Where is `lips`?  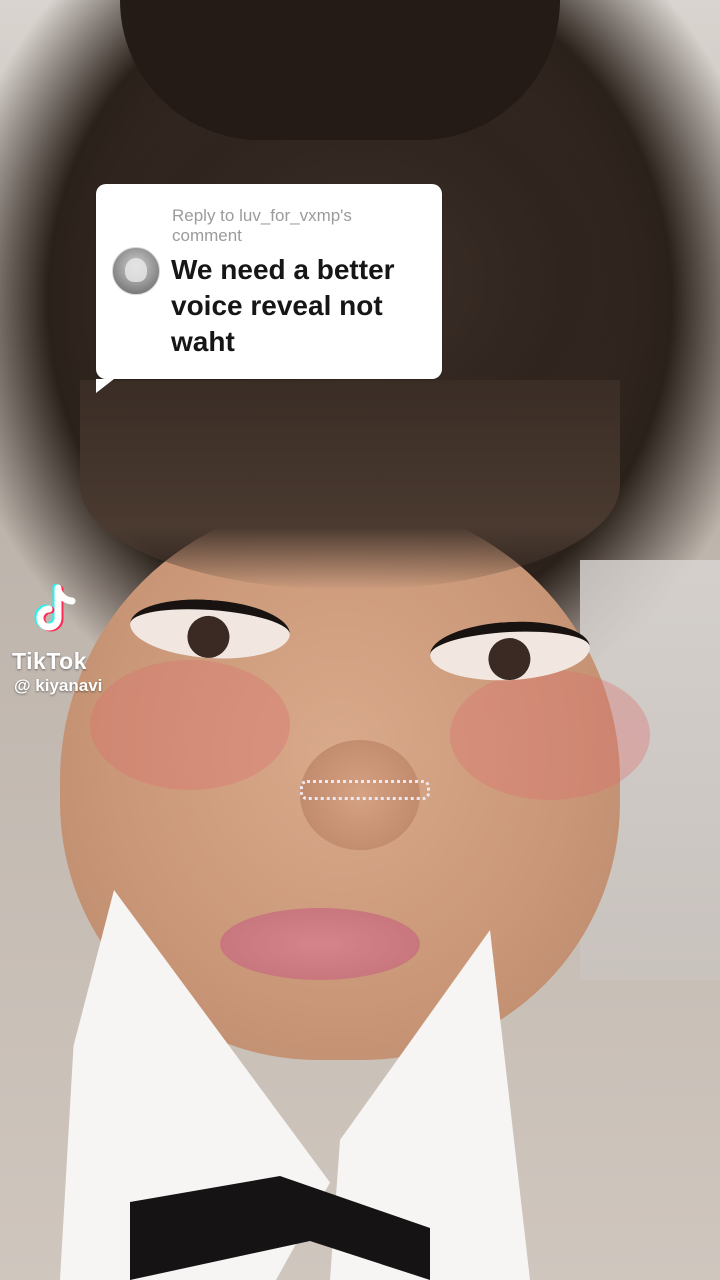
lips is located at coordinates (320, 944).